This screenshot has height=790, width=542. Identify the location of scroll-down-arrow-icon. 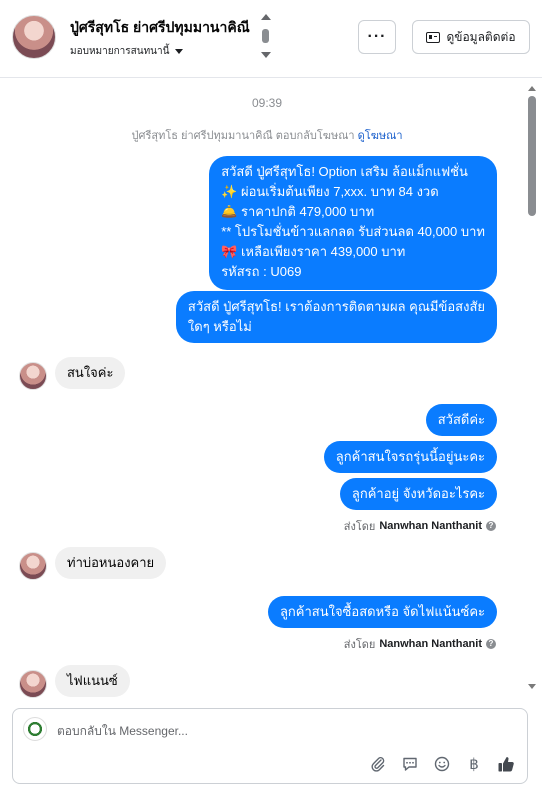
(532, 686).